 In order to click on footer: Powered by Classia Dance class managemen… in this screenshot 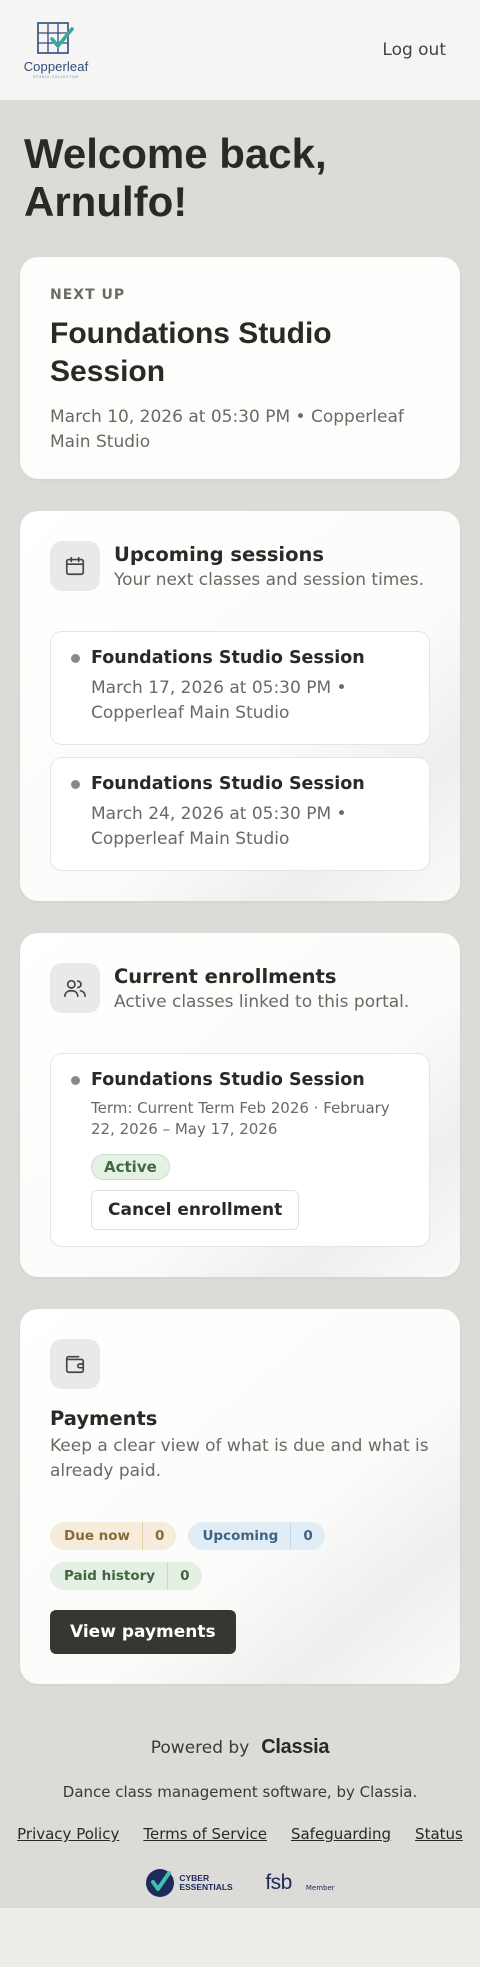, I will do `click(240, 1817)`.